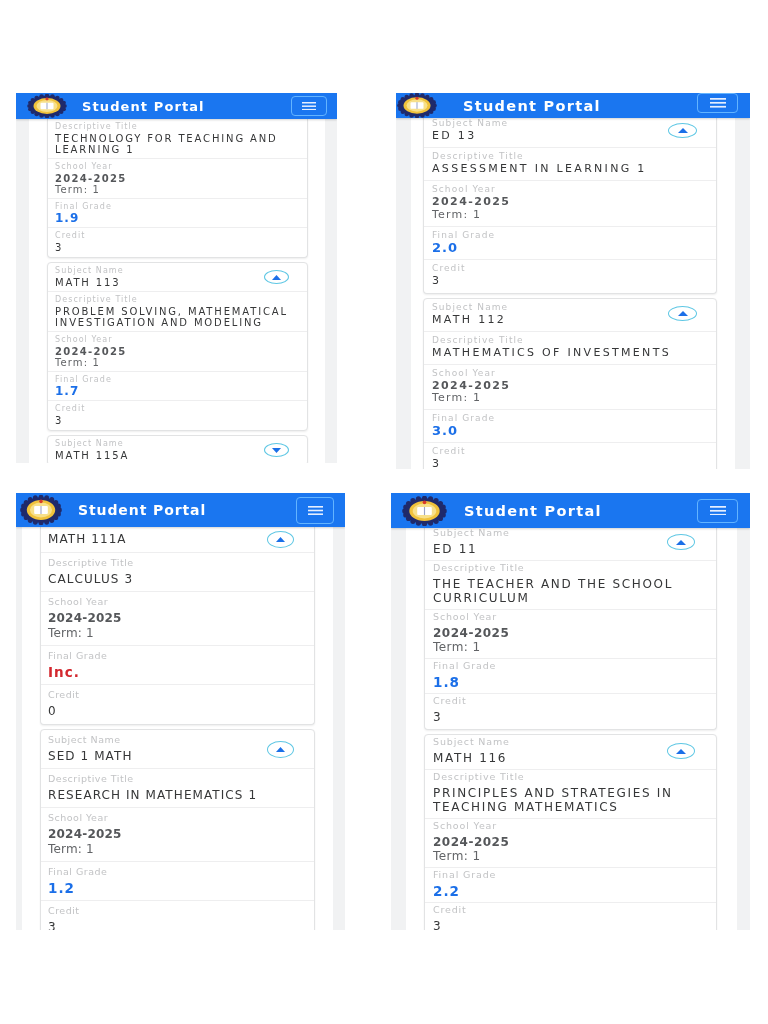 Image resolution: width=768 pixels, height=1024 pixels. I want to click on descriptive-title: PROBLEM SOLVING, MATHEMATICAL INVESTIGATION AND MODELING, so click(172, 317).